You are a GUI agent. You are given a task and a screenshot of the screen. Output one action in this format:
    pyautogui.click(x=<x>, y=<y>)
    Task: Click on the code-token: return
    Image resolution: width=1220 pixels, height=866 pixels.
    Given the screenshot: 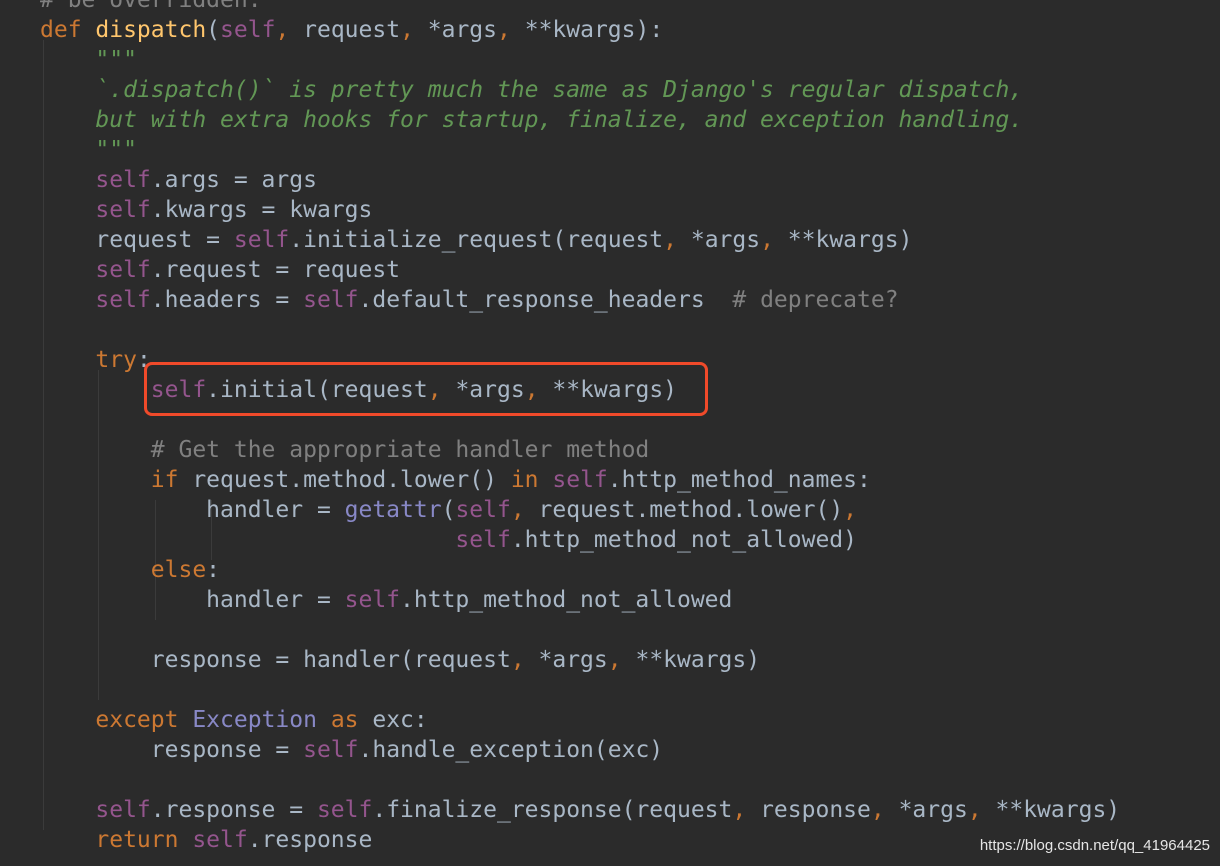 What is the action you would take?
    pyautogui.click(x=144, y=840)
    